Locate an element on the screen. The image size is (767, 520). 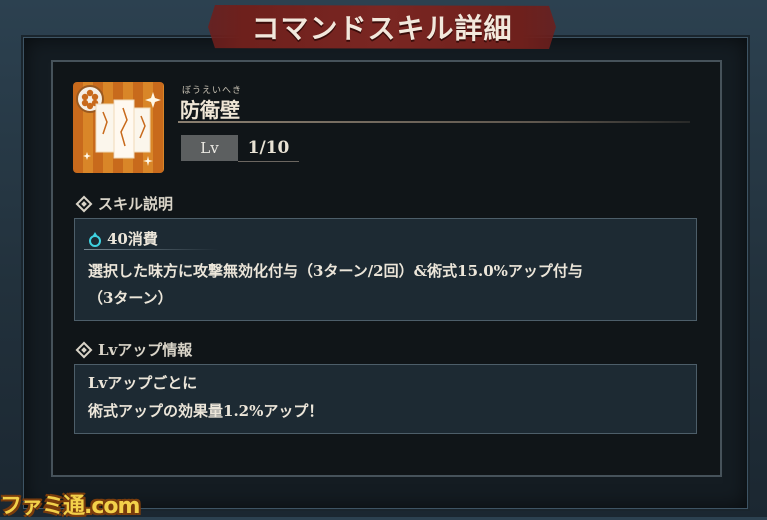
famitsu-watermark: ファミ通.com is located at coordinates (70, 506).